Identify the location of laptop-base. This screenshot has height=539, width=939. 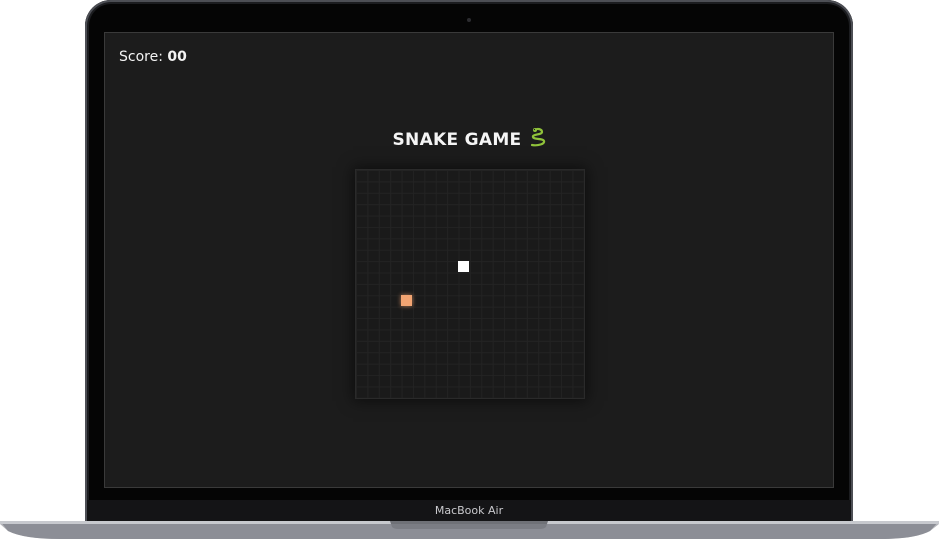
(469, 528).